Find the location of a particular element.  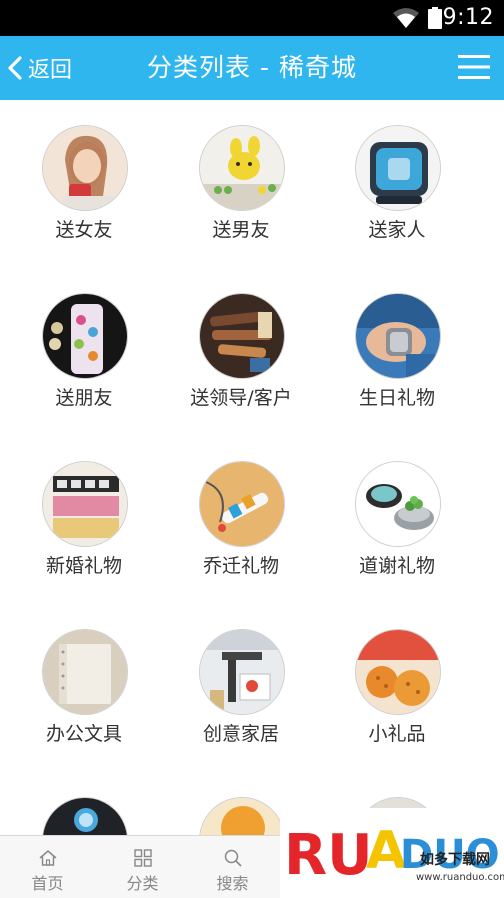

category-item-thanks: 道谢礼物 is located at coordinates (397, 520).